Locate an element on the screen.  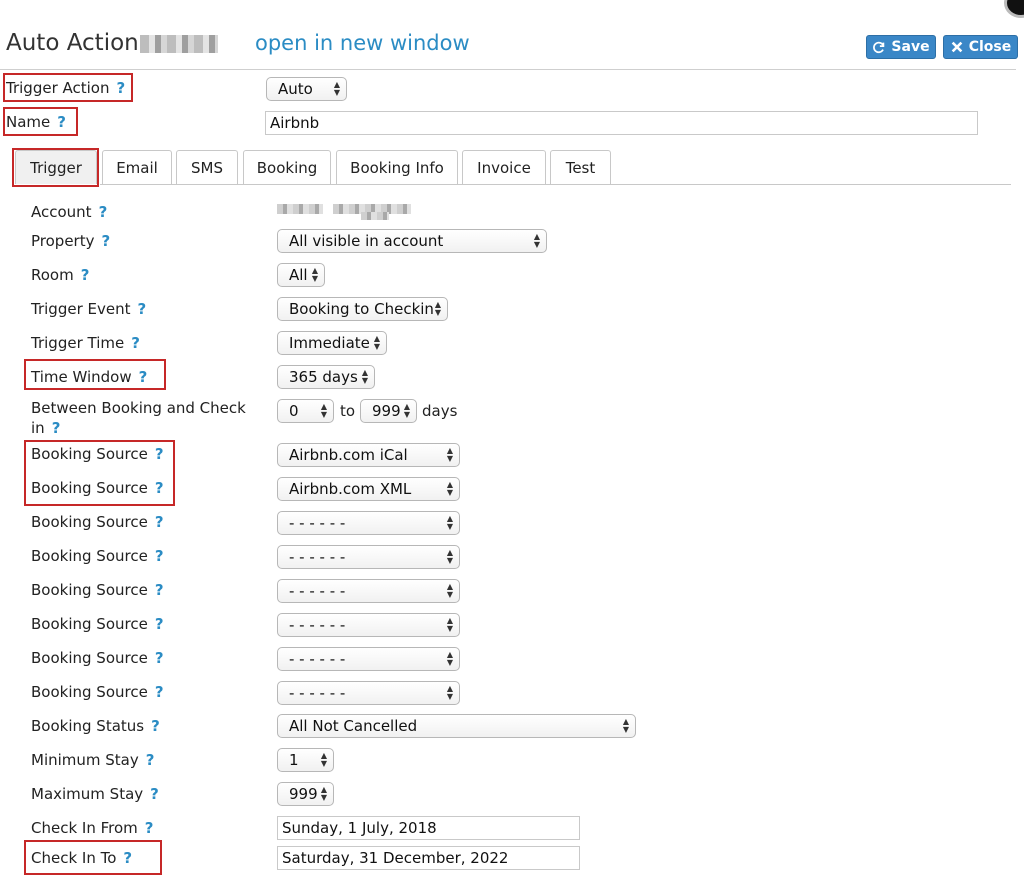
trigger-action-select: Auto ▲ ▼ is located at coordinates (306, 89).